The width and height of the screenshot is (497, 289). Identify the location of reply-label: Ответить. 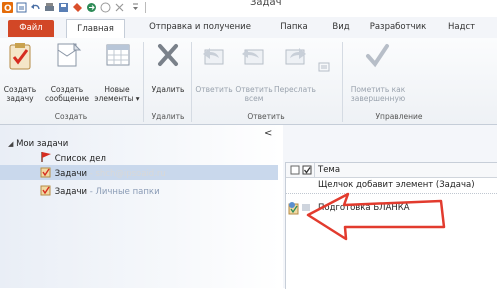
(214, 89).